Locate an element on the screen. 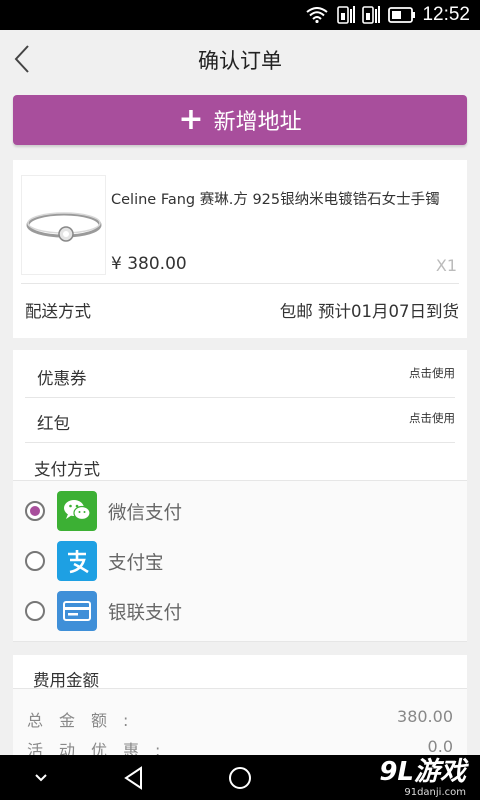 The width and height of the screenshot is (480, 800). status-bar: 12:52 is located at coordinates (240, 15).